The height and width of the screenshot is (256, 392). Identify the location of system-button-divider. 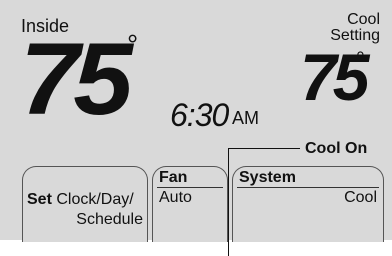
(308, 187).